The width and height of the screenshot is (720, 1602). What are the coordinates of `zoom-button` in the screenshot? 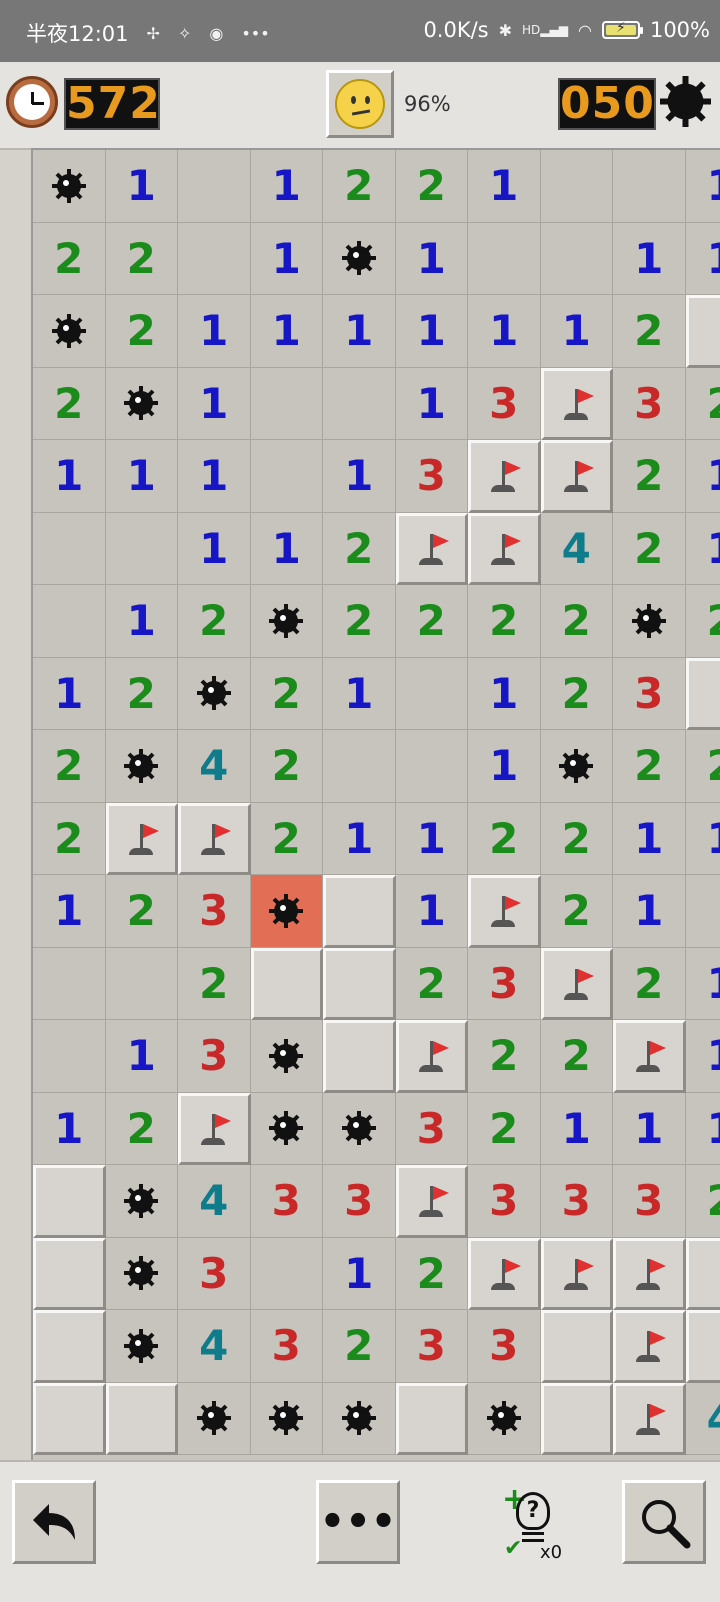 It's located at (664, 1522).